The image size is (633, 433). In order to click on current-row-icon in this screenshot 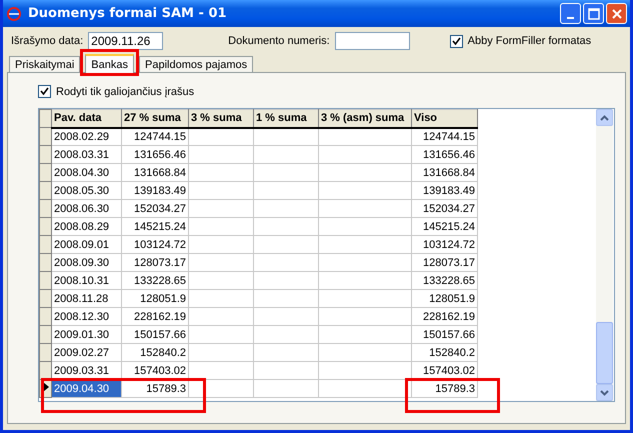, I will do `click(45, 387)`.